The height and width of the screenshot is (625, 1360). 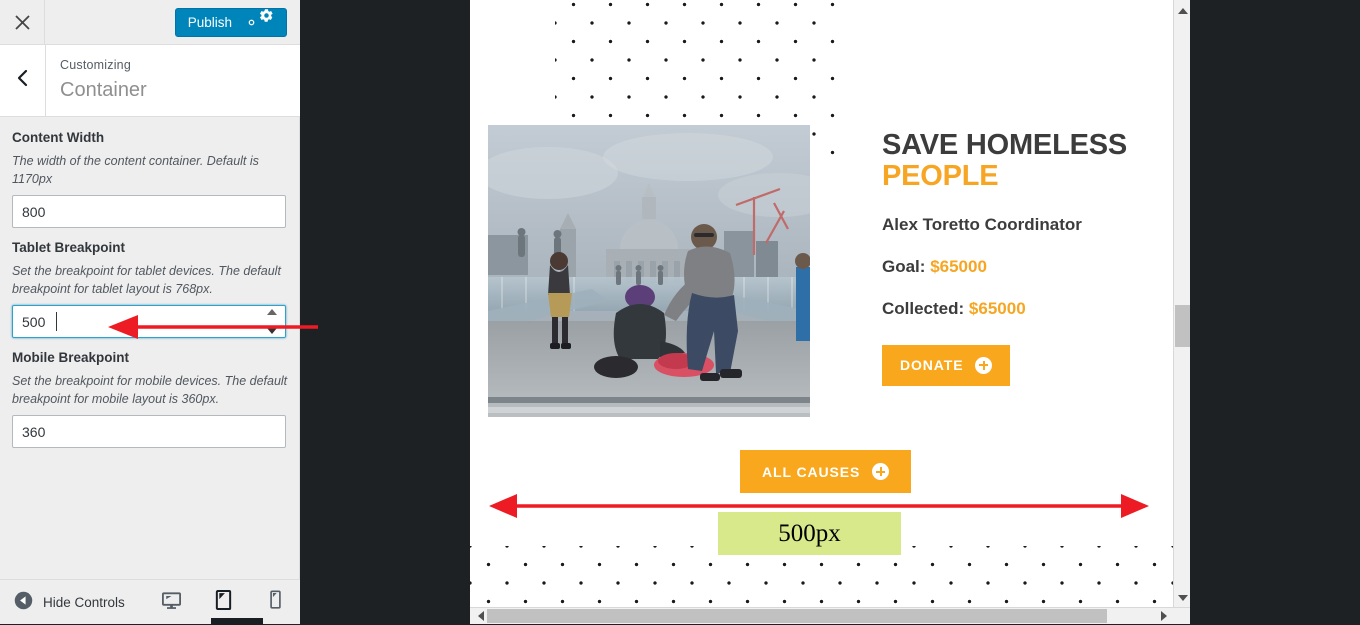 I want to click on control-label: Content Width, so click(x=58, y=137).